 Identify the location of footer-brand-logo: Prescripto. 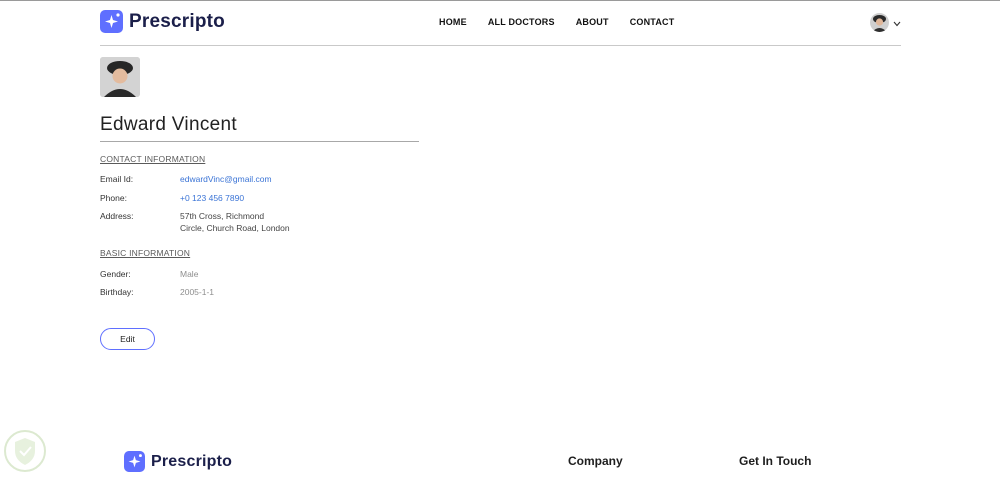
(178, 461).